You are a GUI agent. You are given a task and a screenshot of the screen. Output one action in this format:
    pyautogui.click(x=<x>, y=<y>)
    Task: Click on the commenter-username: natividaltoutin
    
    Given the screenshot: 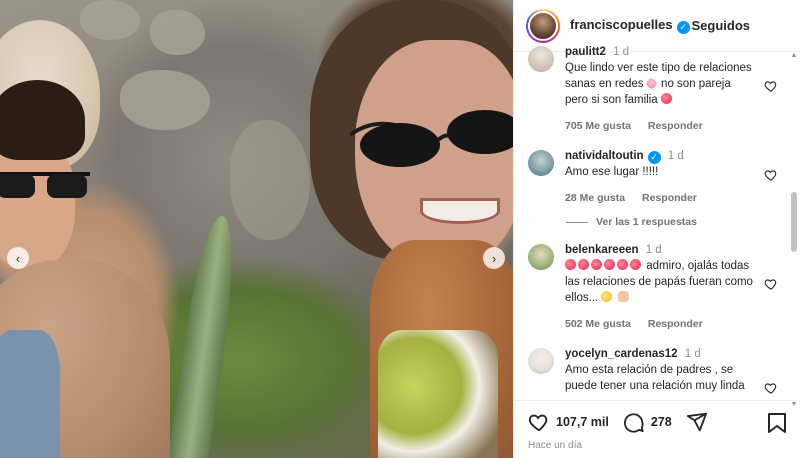 What is the action you would take?
    pyautogui.click(x=604, y=156)
    